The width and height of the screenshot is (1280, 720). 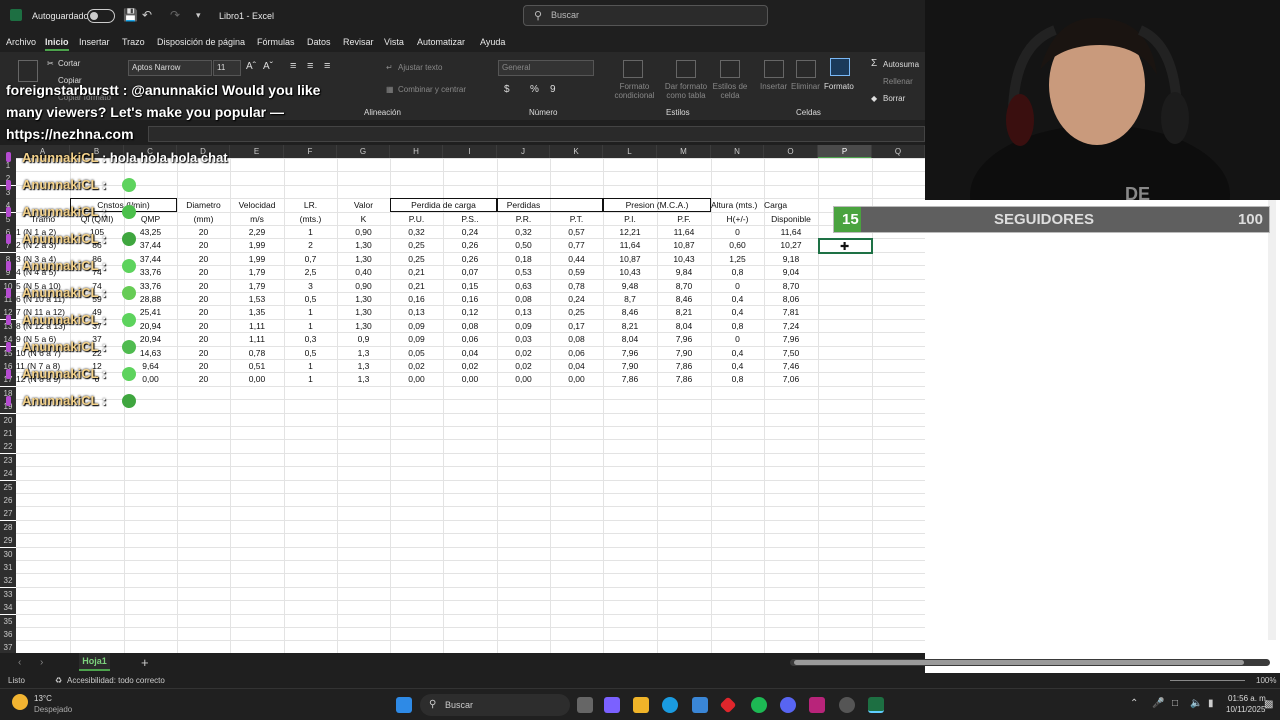 I want to click on zoom-level: 100%, so click(x=1266, y=680).